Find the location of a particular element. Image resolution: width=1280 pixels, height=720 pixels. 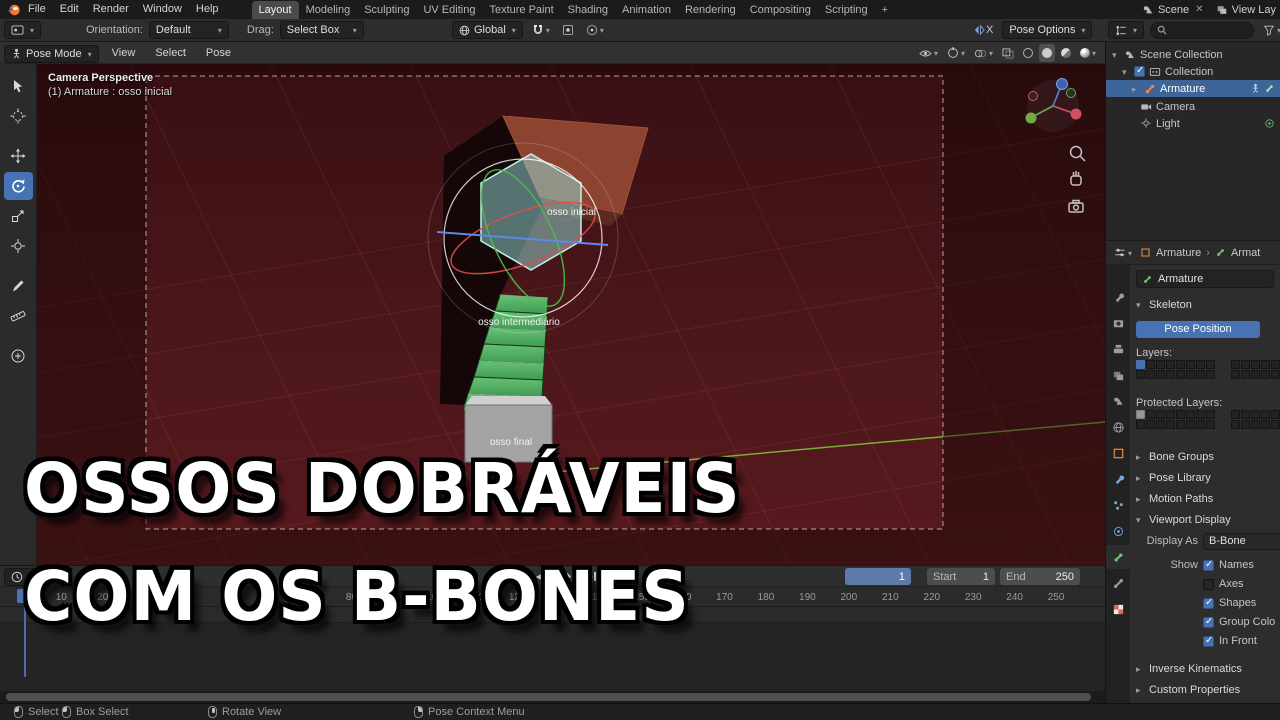

pose-library-section-header: Pose Library is located at coordinates (1206, 478).